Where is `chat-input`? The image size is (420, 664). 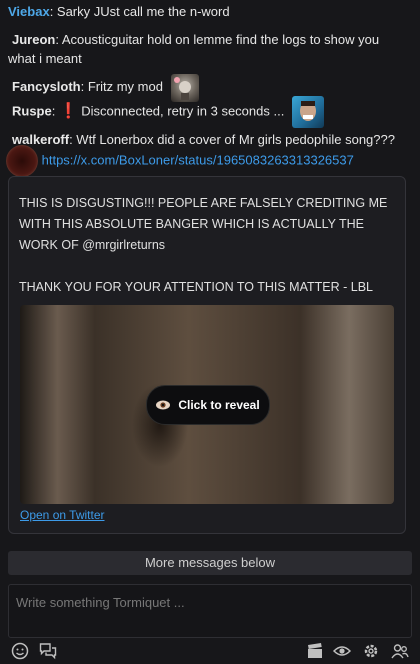 chat-input is located at coordinates (210, 602).